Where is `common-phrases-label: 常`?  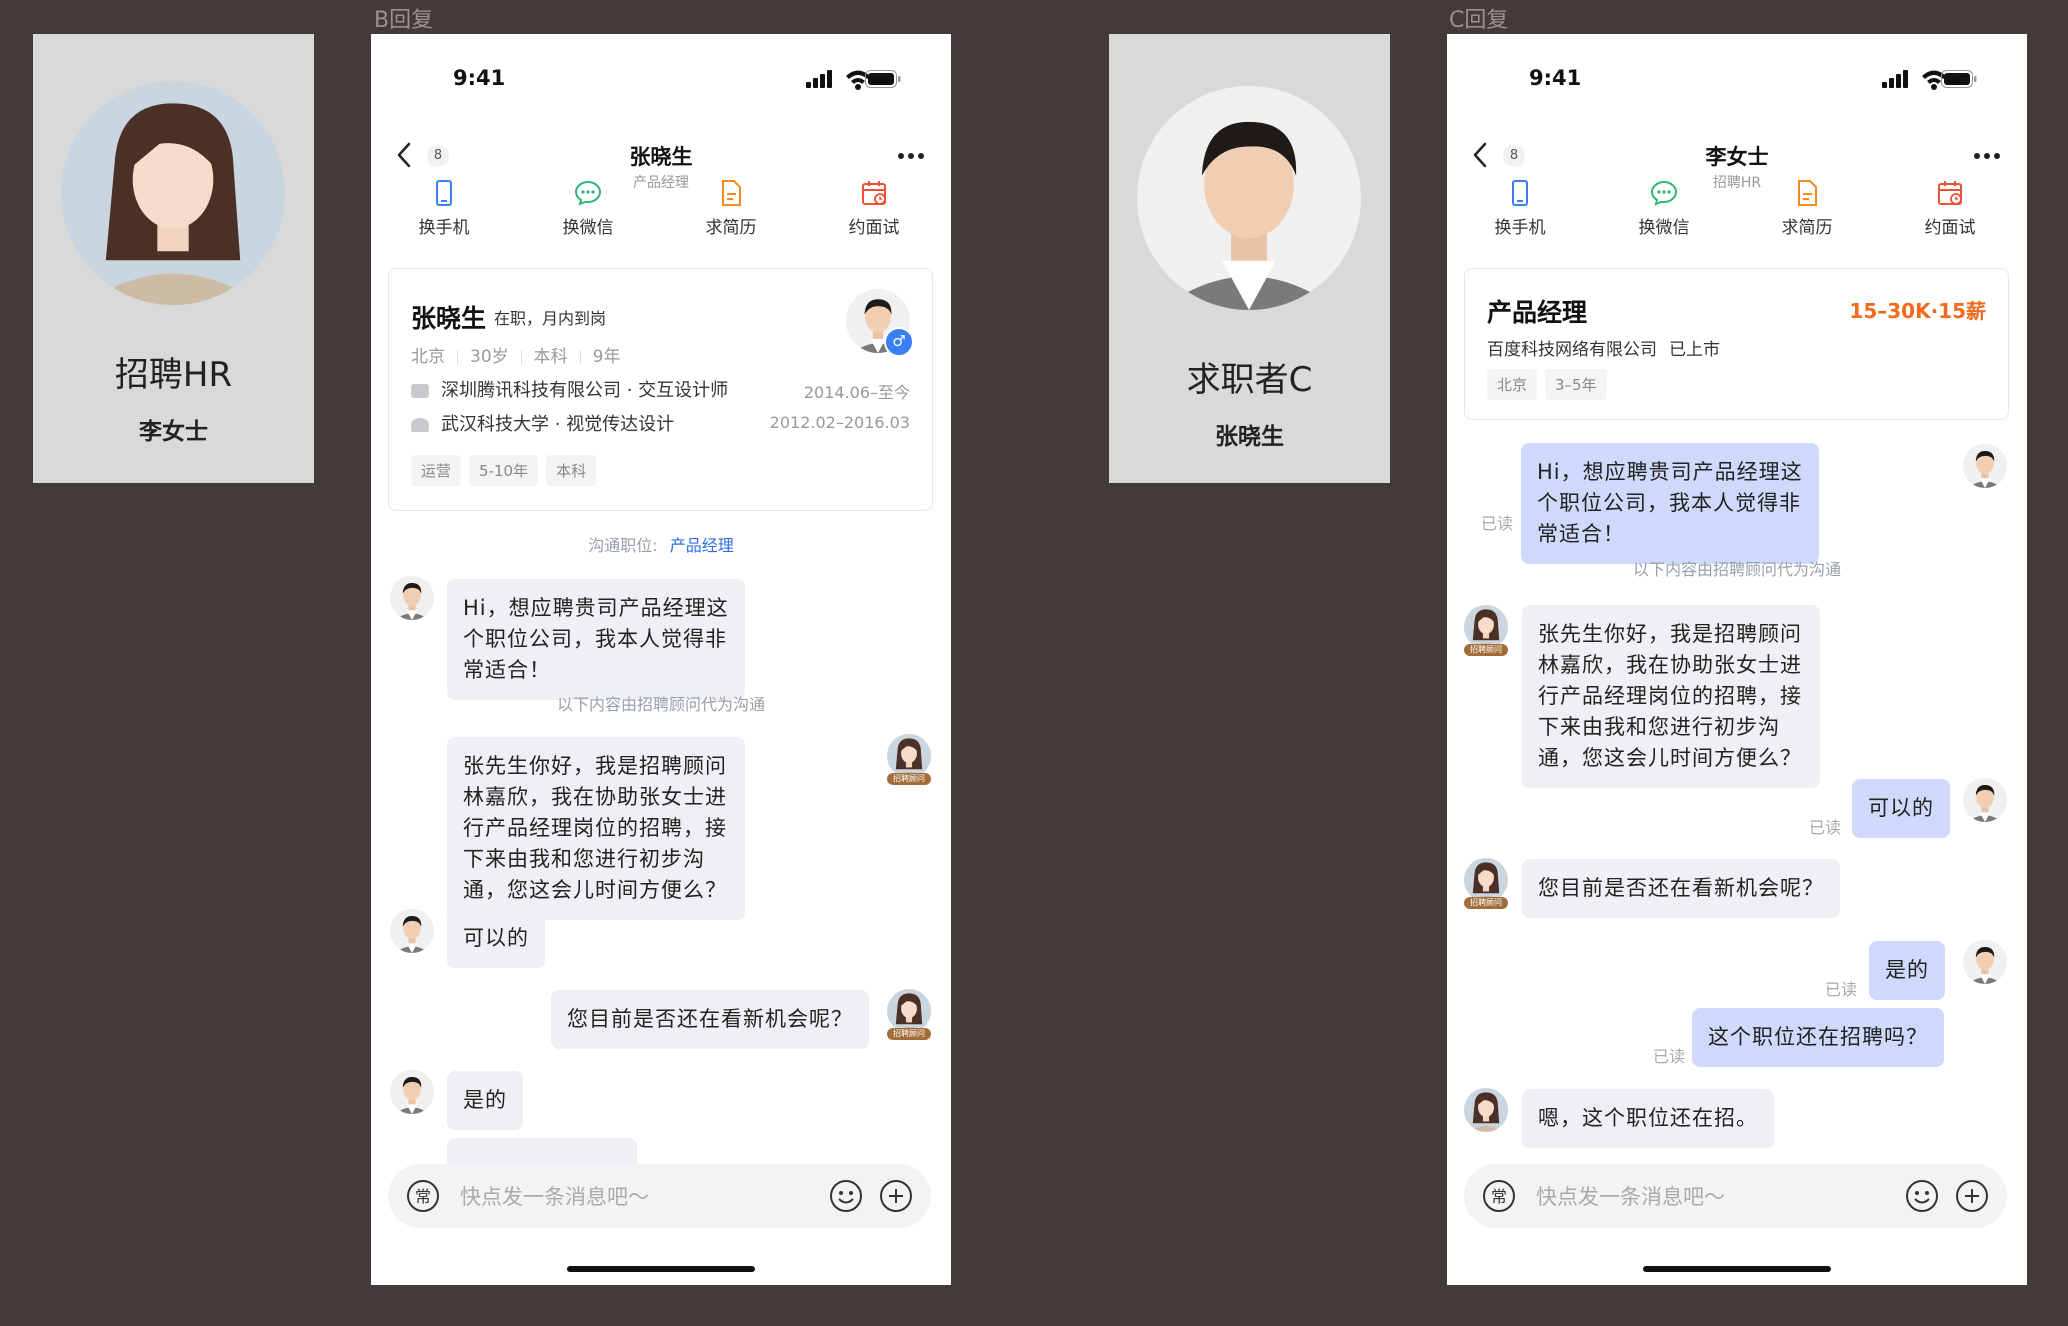
common-phrases-label: 常 is located at coordinates (1499, 1196).